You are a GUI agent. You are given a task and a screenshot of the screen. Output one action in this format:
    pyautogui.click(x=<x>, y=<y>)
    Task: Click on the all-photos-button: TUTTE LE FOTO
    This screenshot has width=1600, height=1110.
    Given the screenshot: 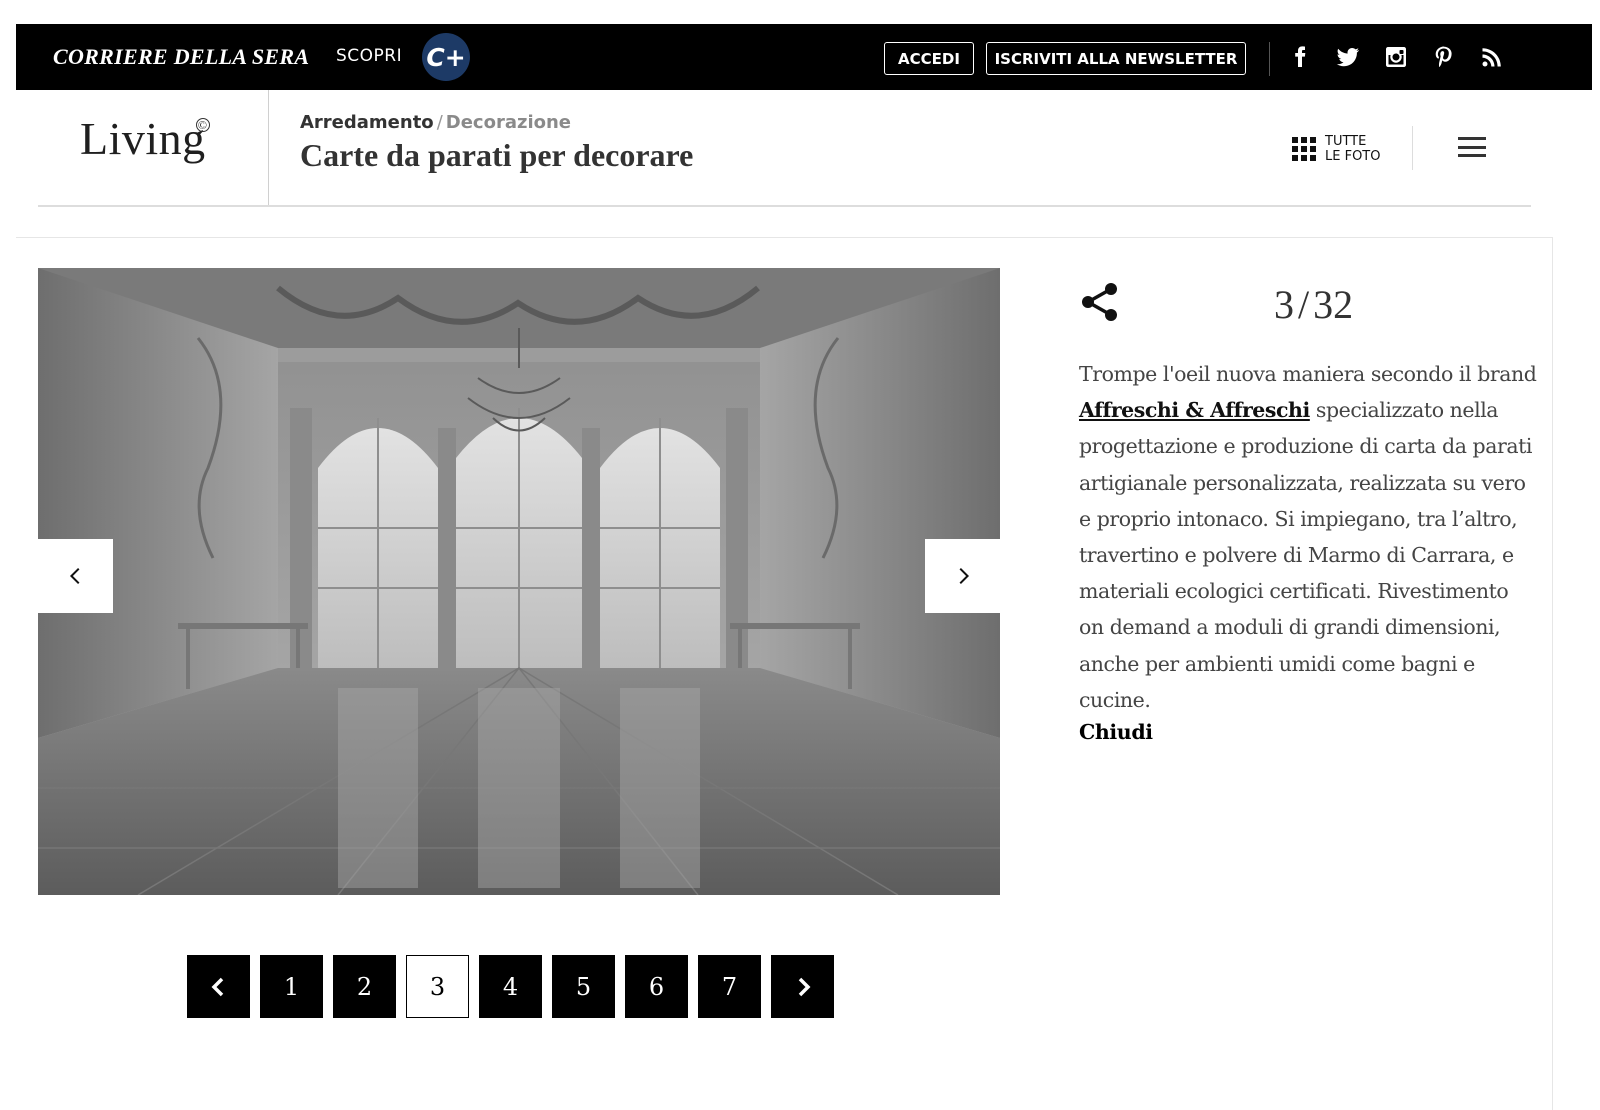 What is the action you would take?
    pyautogui.click(x=1336, y=149)
    